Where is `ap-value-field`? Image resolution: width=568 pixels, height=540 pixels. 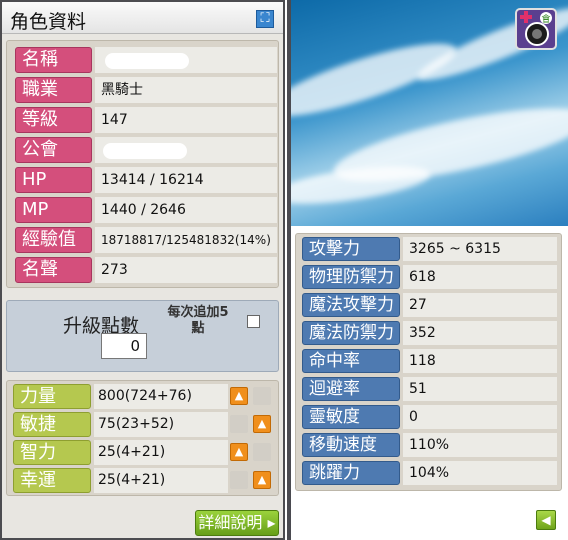
ap-value-field is located at coordinates (124, 346).